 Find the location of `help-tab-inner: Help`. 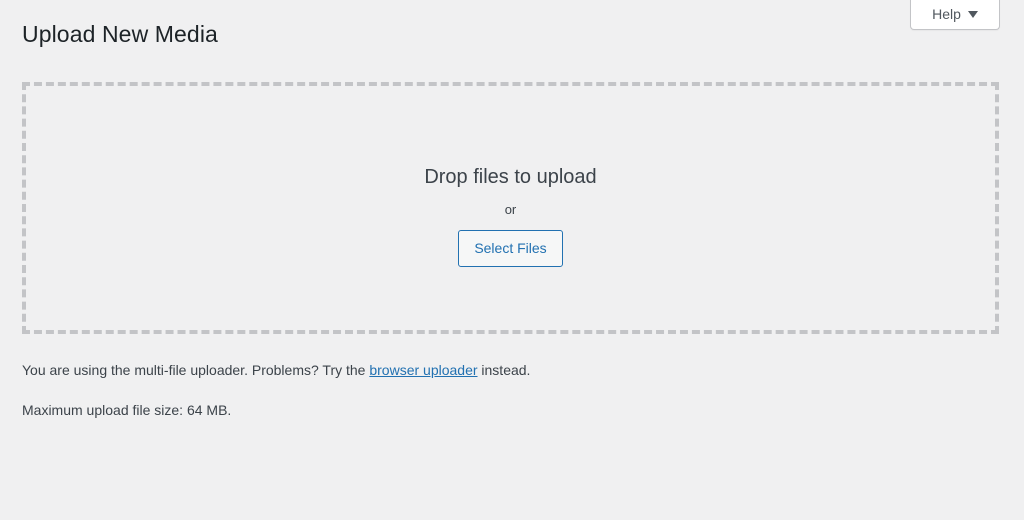

help-tab-inner: Help is located at coordinates (955, 16).